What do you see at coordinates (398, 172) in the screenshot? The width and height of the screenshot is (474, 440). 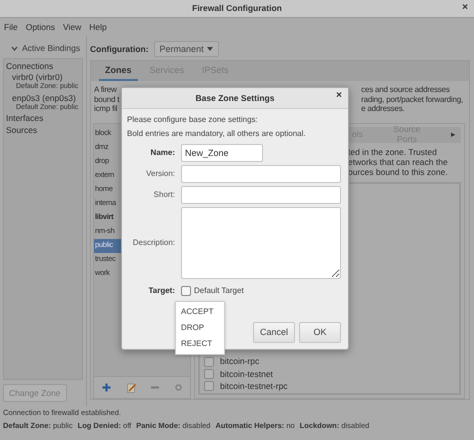 I see `description-text: ources bound to this zone.` at bounding box center [398, 172].